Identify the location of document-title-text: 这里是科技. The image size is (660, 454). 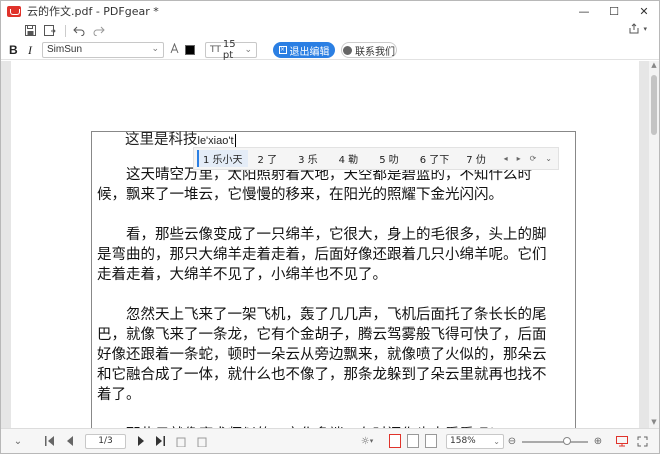
(161, 140).